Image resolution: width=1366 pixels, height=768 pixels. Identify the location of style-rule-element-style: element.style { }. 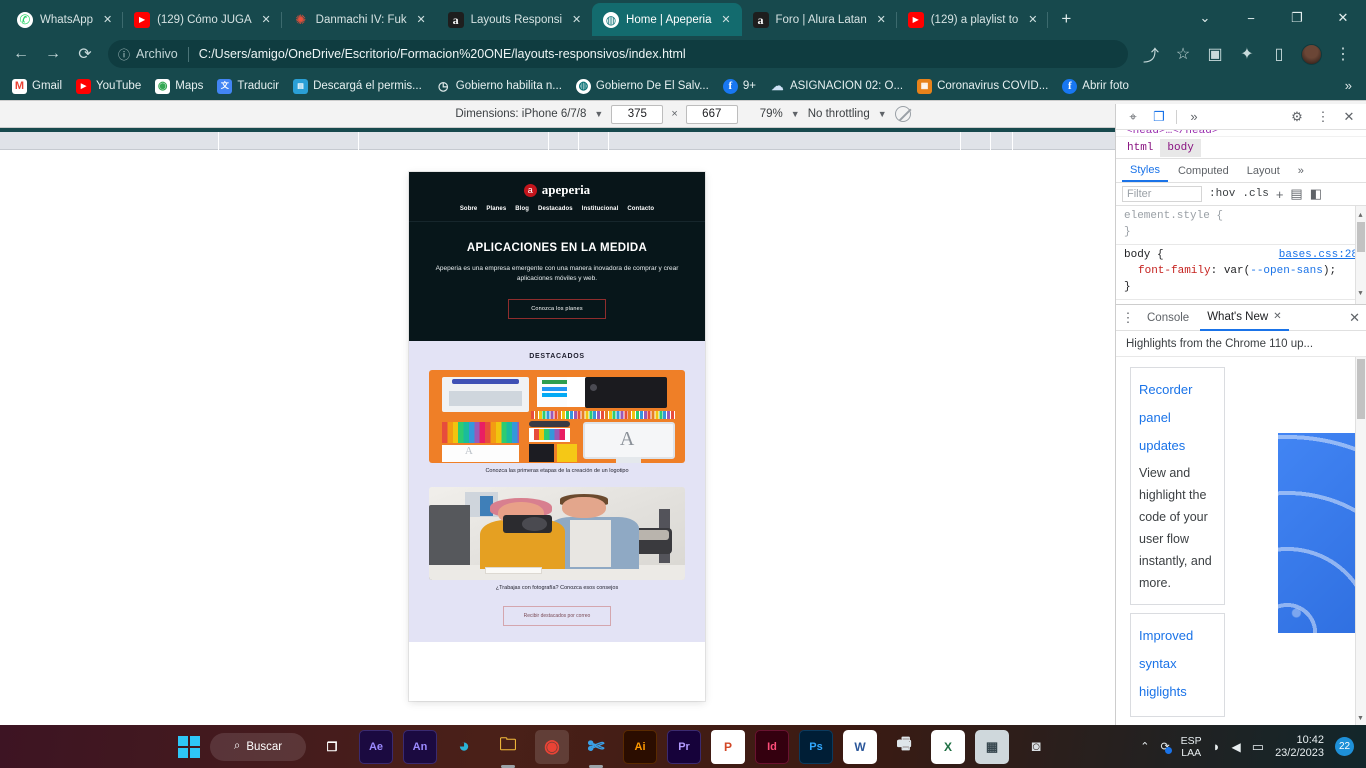
(1241, 226).